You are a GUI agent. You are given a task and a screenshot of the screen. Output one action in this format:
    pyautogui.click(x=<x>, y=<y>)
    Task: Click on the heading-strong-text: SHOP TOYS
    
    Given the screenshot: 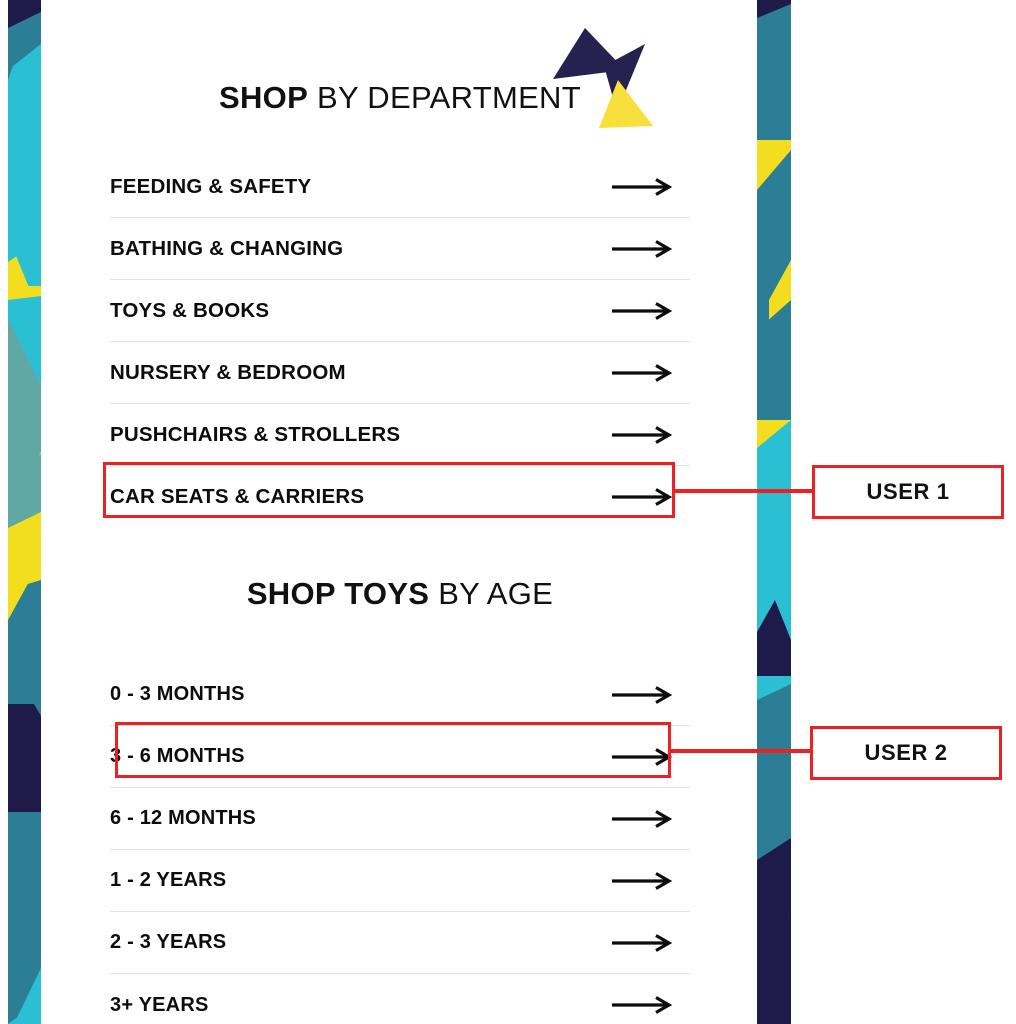 What is the action you would take?
    pyautogui.click(x=338, y=593)
    